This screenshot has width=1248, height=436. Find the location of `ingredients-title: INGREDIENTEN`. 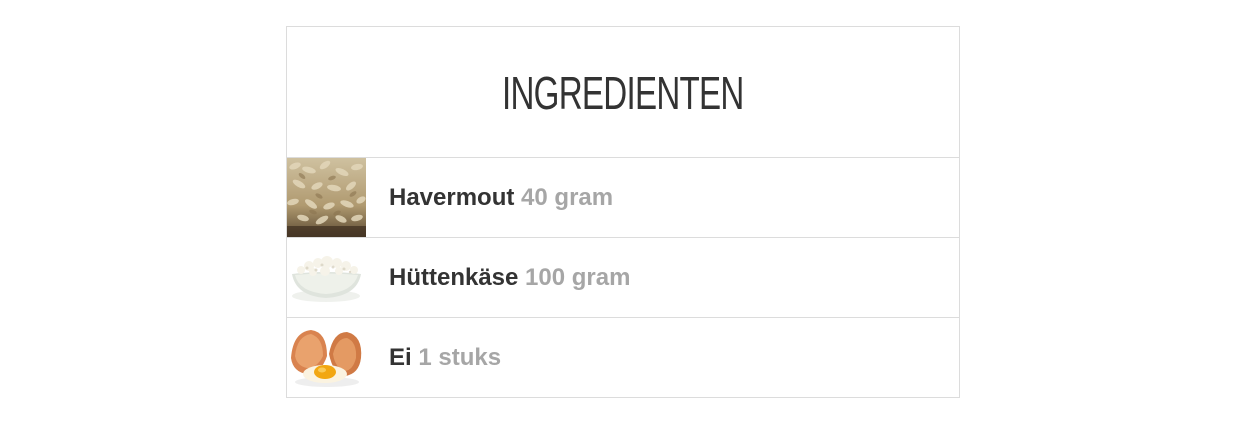

ingredients-title: INGREDIENTEN is located at coordinates (623, 93).